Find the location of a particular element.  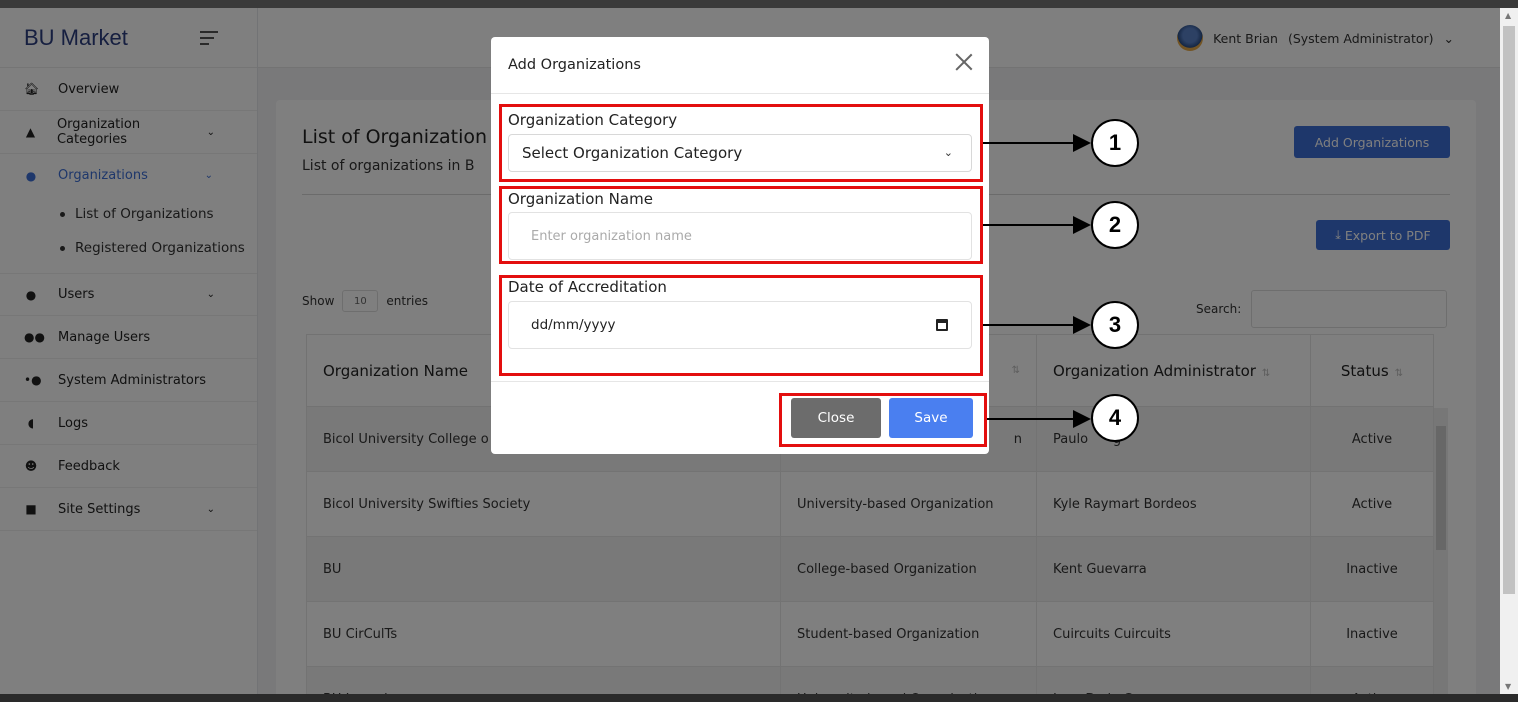

close-icon is located at coordinates (964, 62).